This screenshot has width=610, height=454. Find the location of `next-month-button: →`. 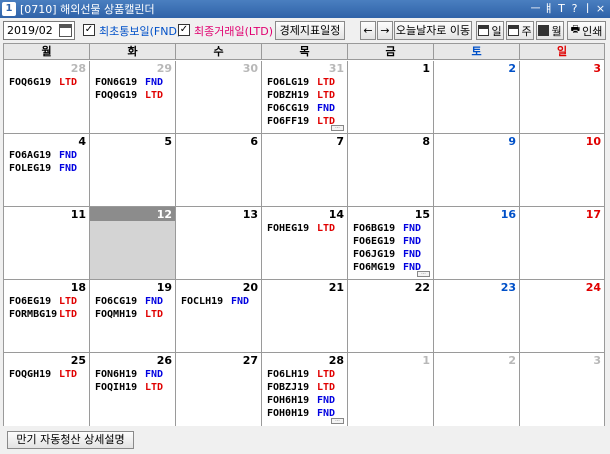

next-month-button: → is located at coordinates (385, 30).